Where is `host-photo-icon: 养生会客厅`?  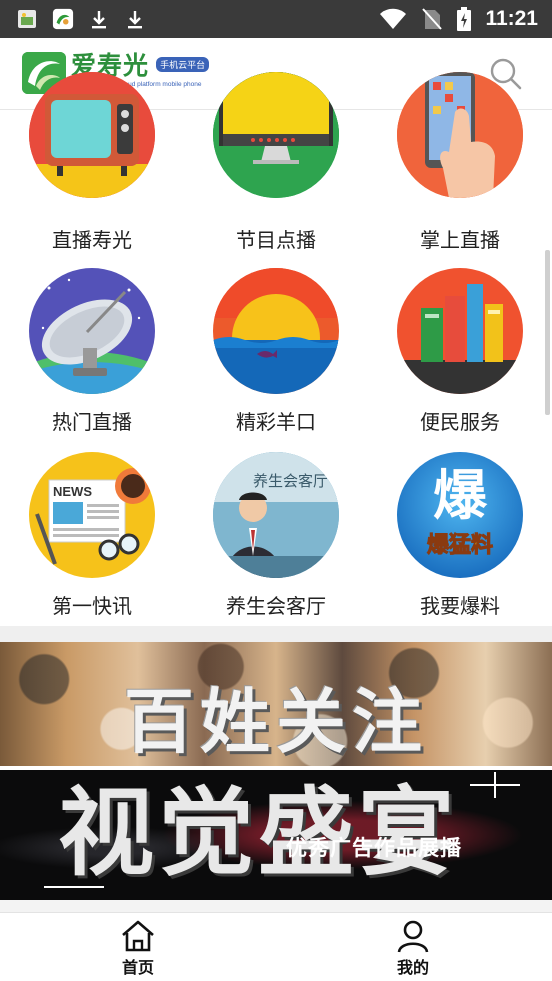 host-photo-icon: 养生会客厅 is located at coordinates (276, 515).